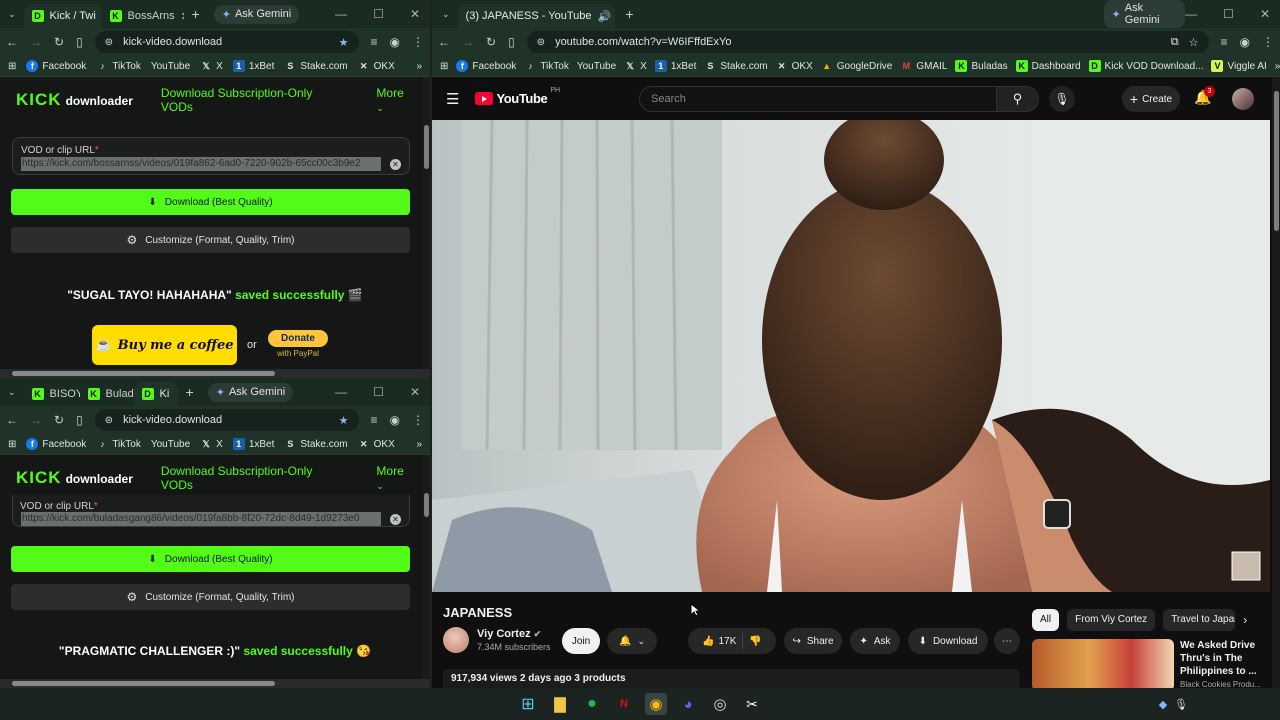 Image resolution: width=1280 pixels, height=720 pixels. Describe the element at coordinates (818, 99) in the screenshot. I see `search-input: Search` at that location.